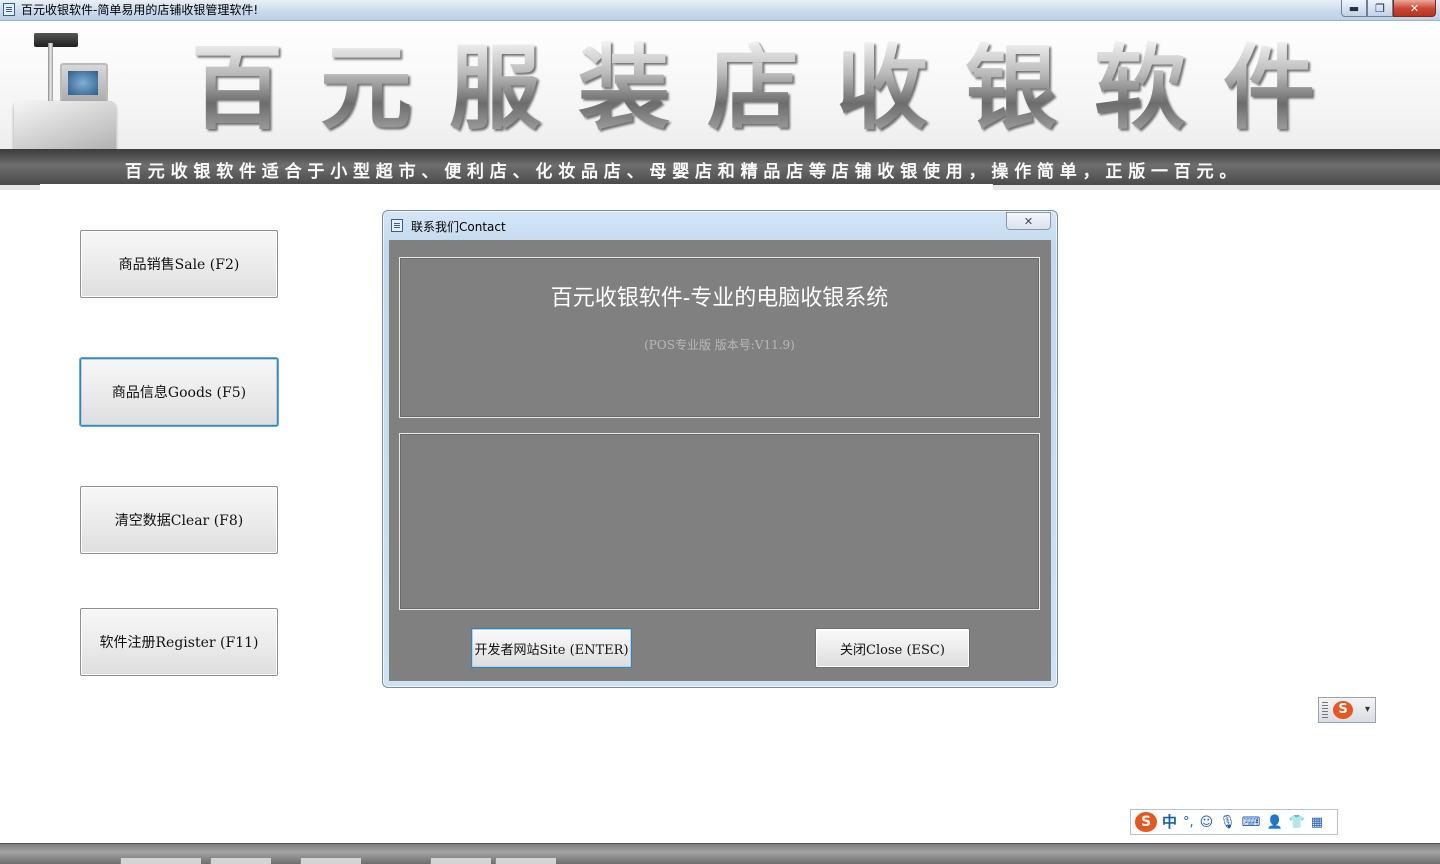  I want to click on contact-panel, so click(719, 521).